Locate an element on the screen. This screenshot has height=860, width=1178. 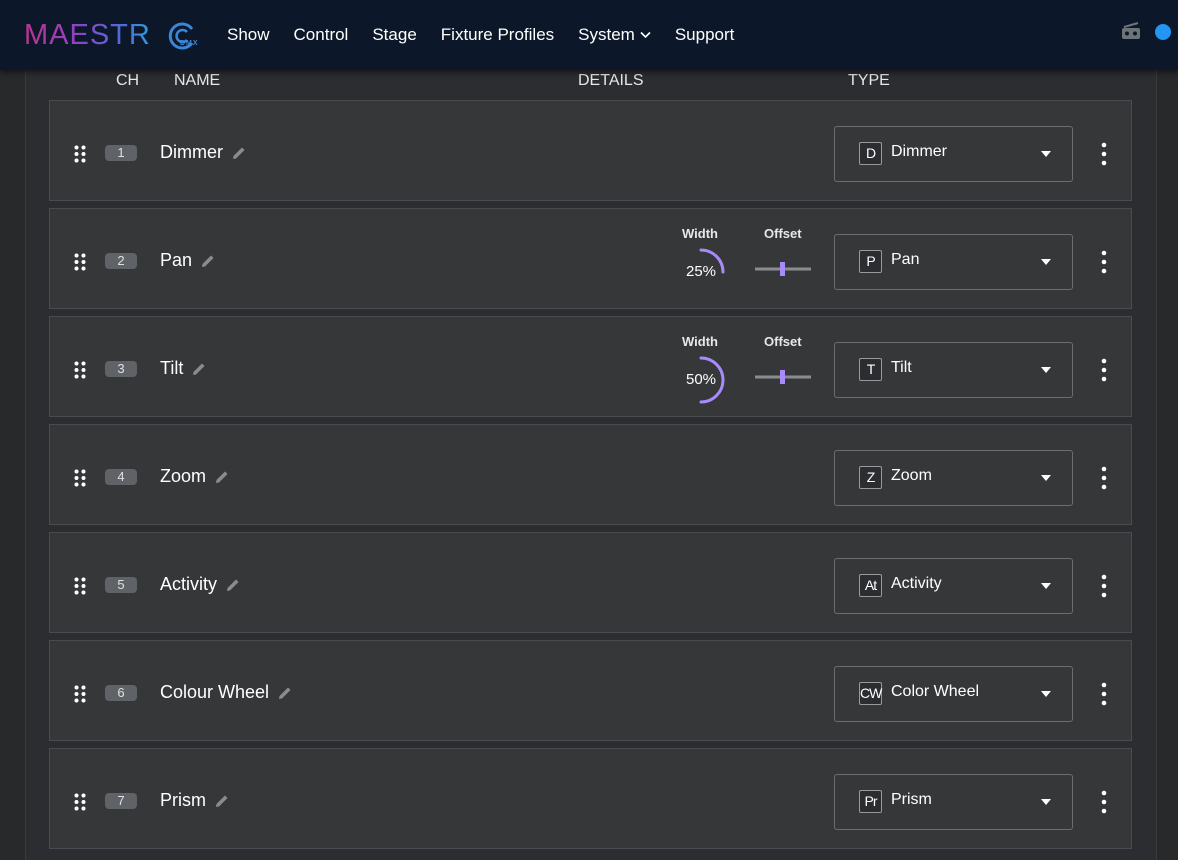
nav-show-label: Show is located at coordinates (248, 34).